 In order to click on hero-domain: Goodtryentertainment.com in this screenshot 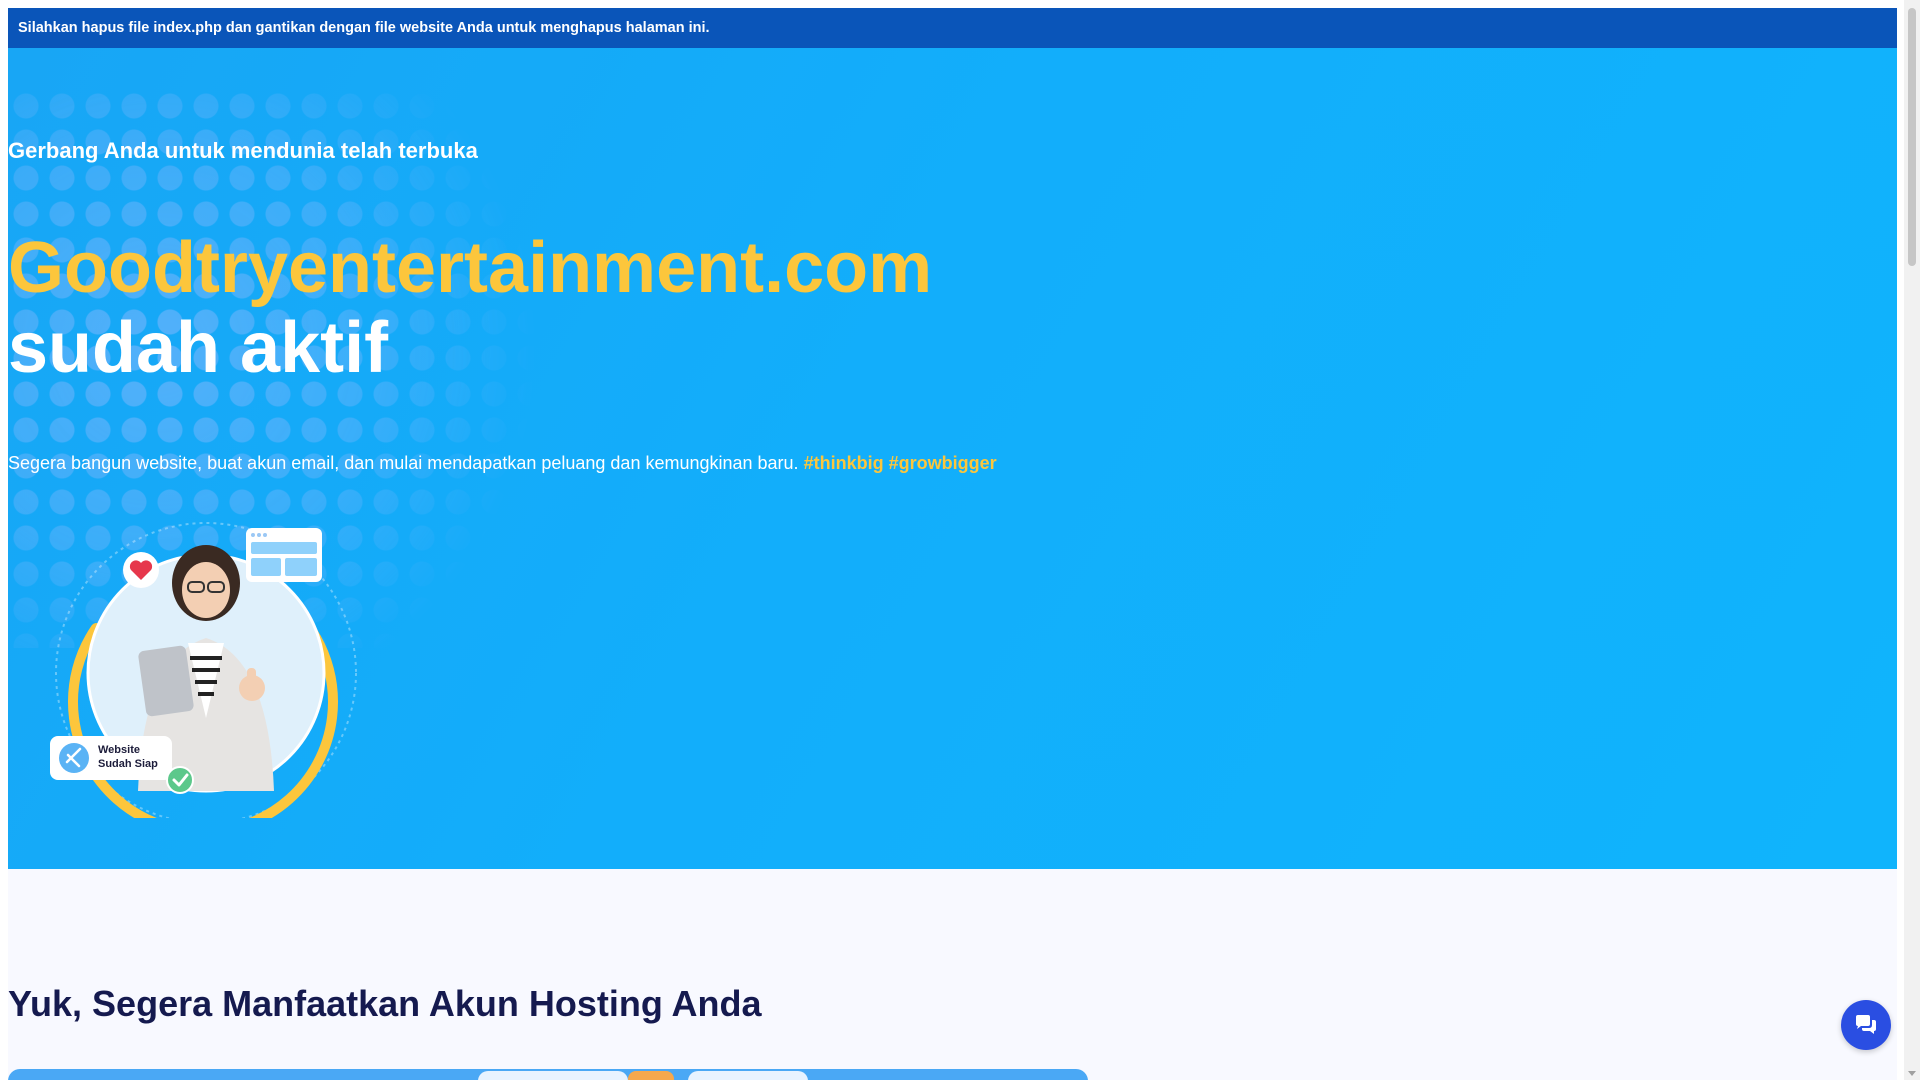, I will do `click(470, 268)`.